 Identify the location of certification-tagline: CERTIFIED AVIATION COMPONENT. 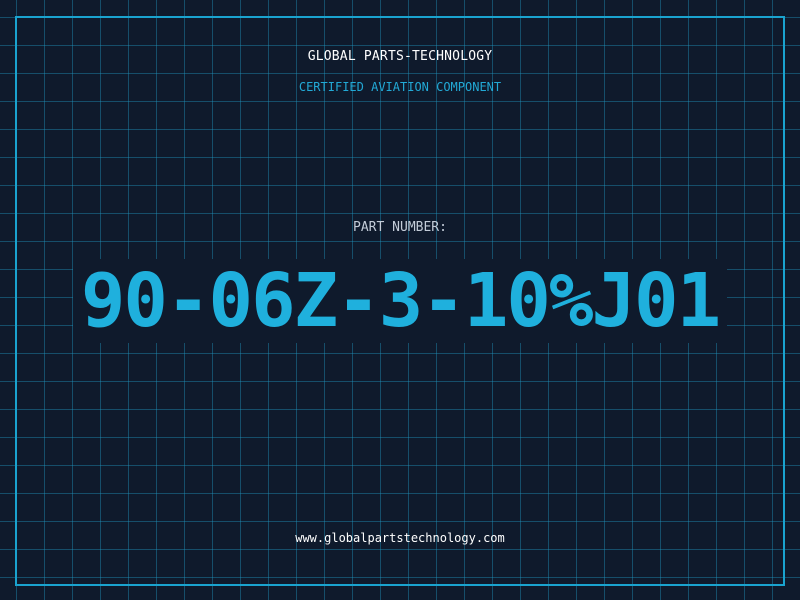
(400, 87).